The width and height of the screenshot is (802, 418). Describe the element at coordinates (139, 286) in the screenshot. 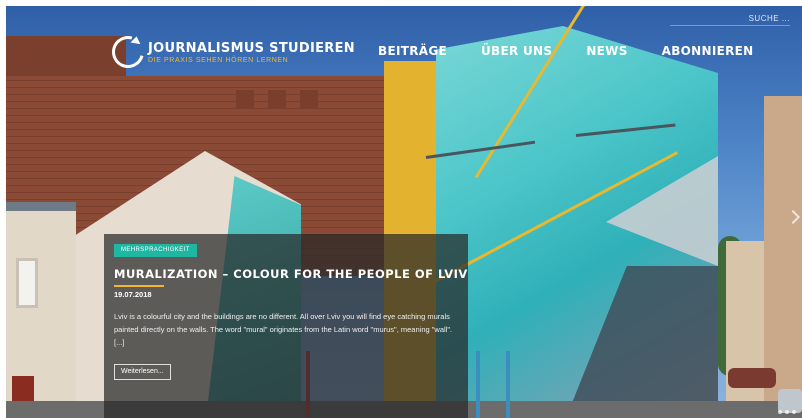

I see `title-underline` at that location.